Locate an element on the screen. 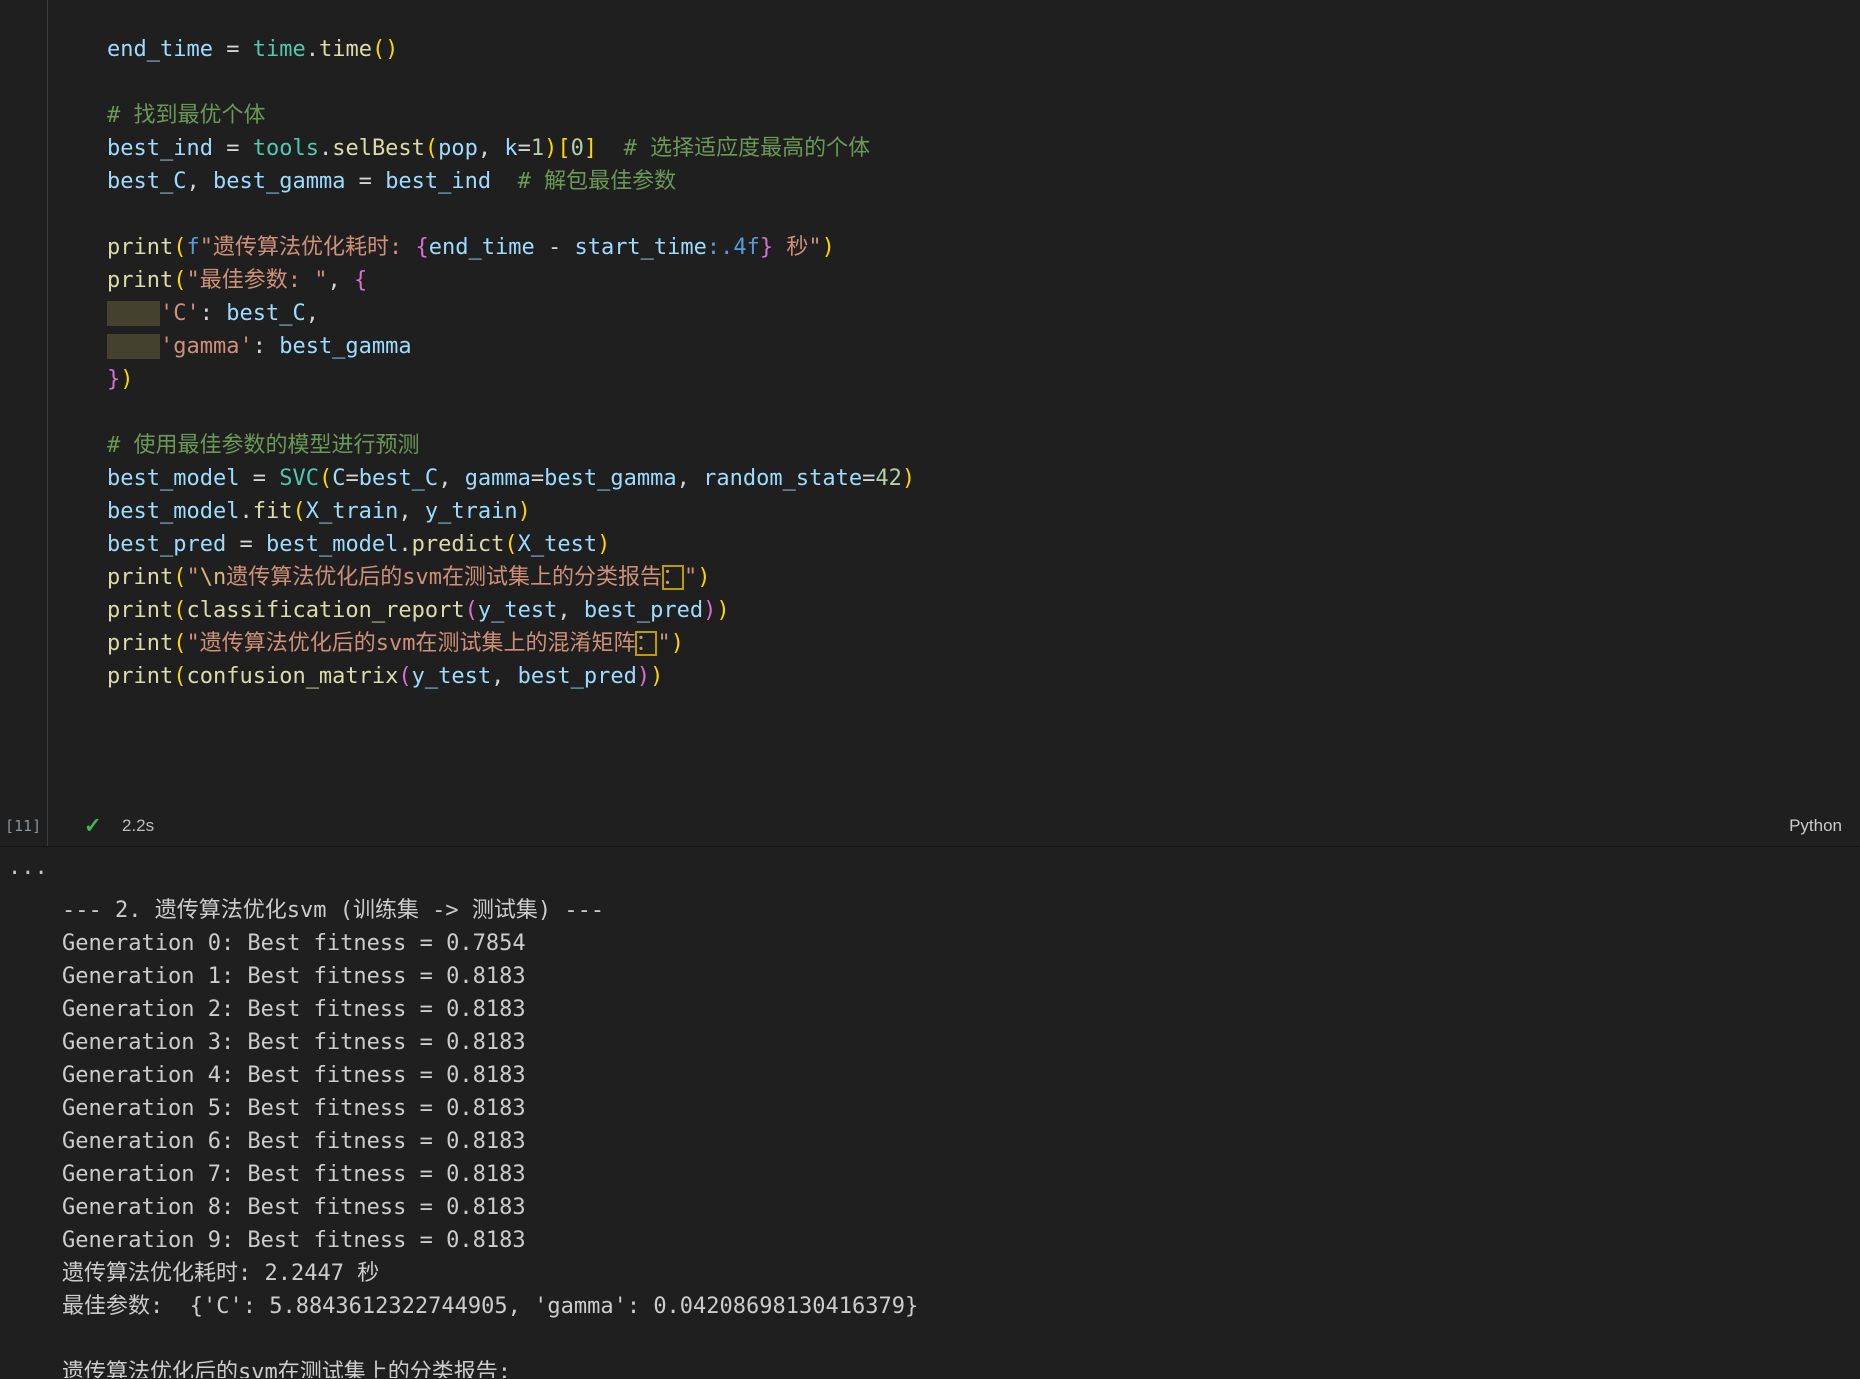 Image resolution: width=1860 pixels, height=1379 pixels. code-token: "遗传算法优化后的svm在测试集上的混淆矩阵 is located at coordinates (411, 643).